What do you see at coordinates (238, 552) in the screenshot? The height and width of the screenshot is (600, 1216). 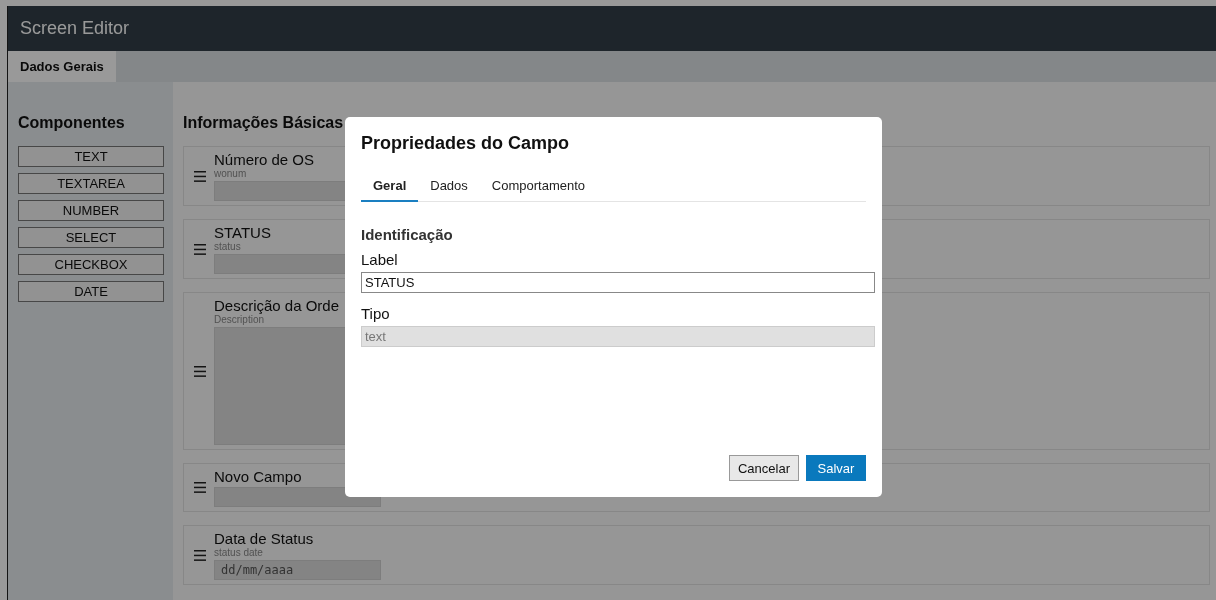 I see `field-name: status date` at bounding box center [238, 552].